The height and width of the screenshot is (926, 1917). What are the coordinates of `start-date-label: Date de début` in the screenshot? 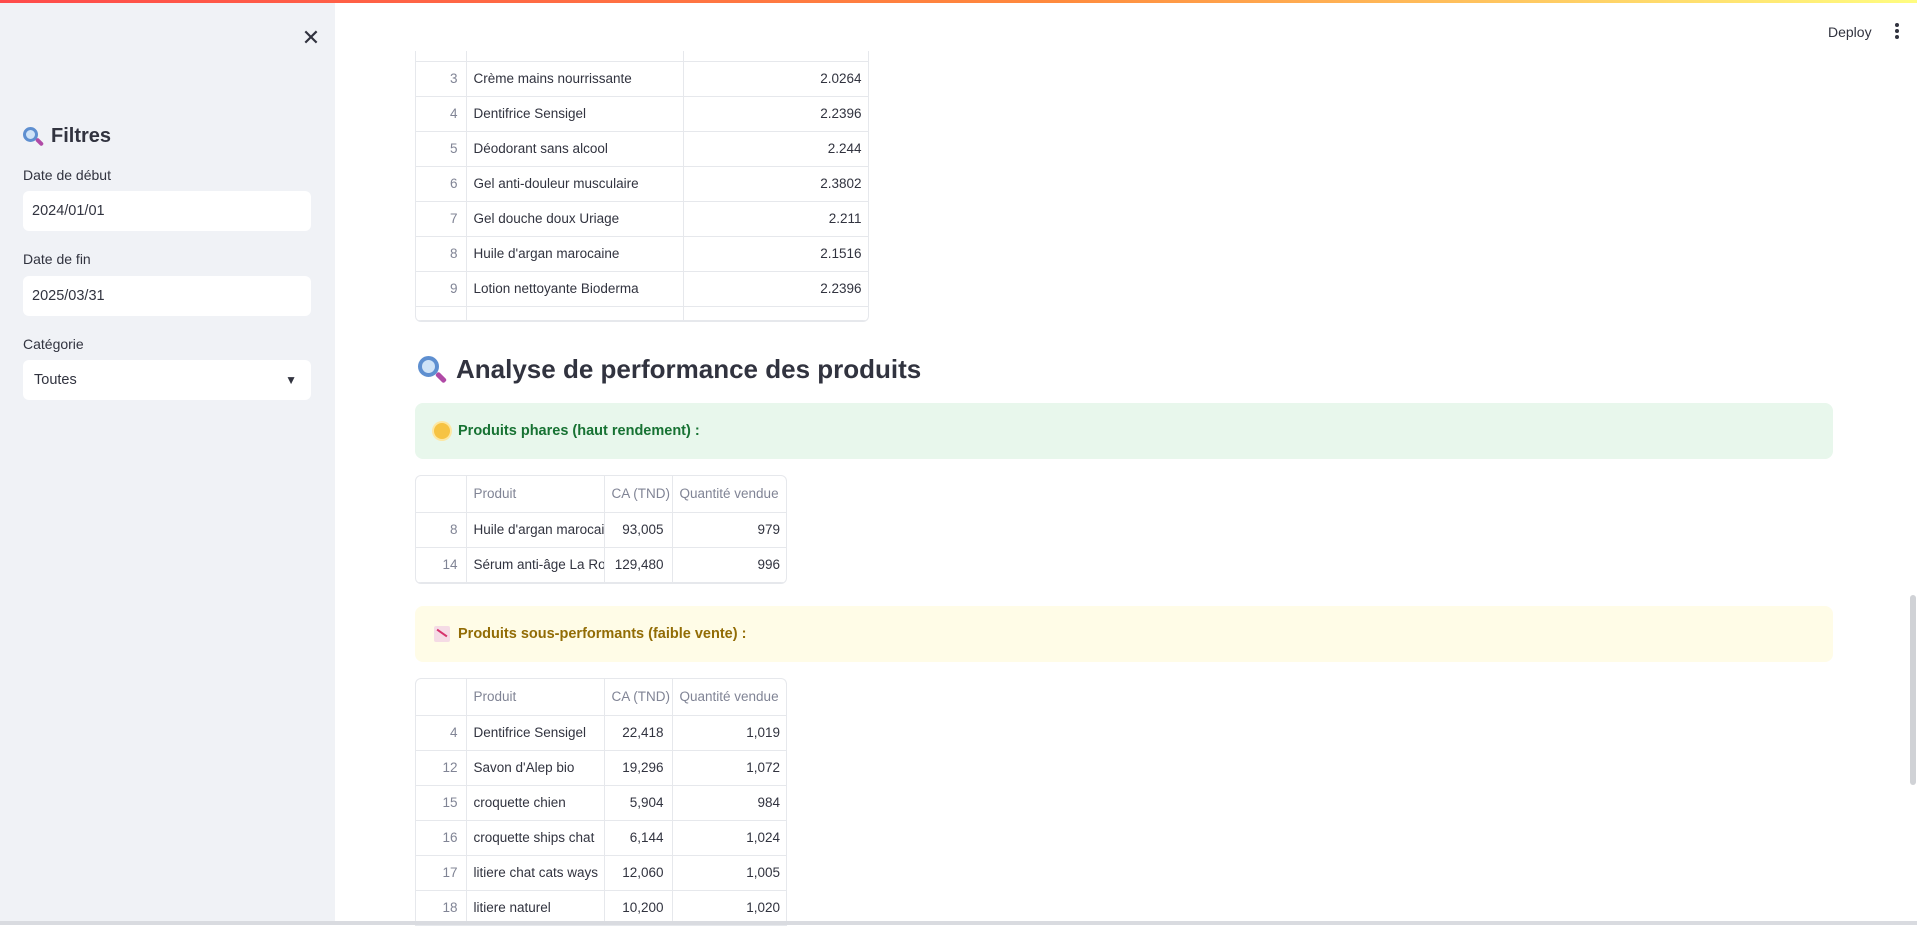 It's located at (67, 175).